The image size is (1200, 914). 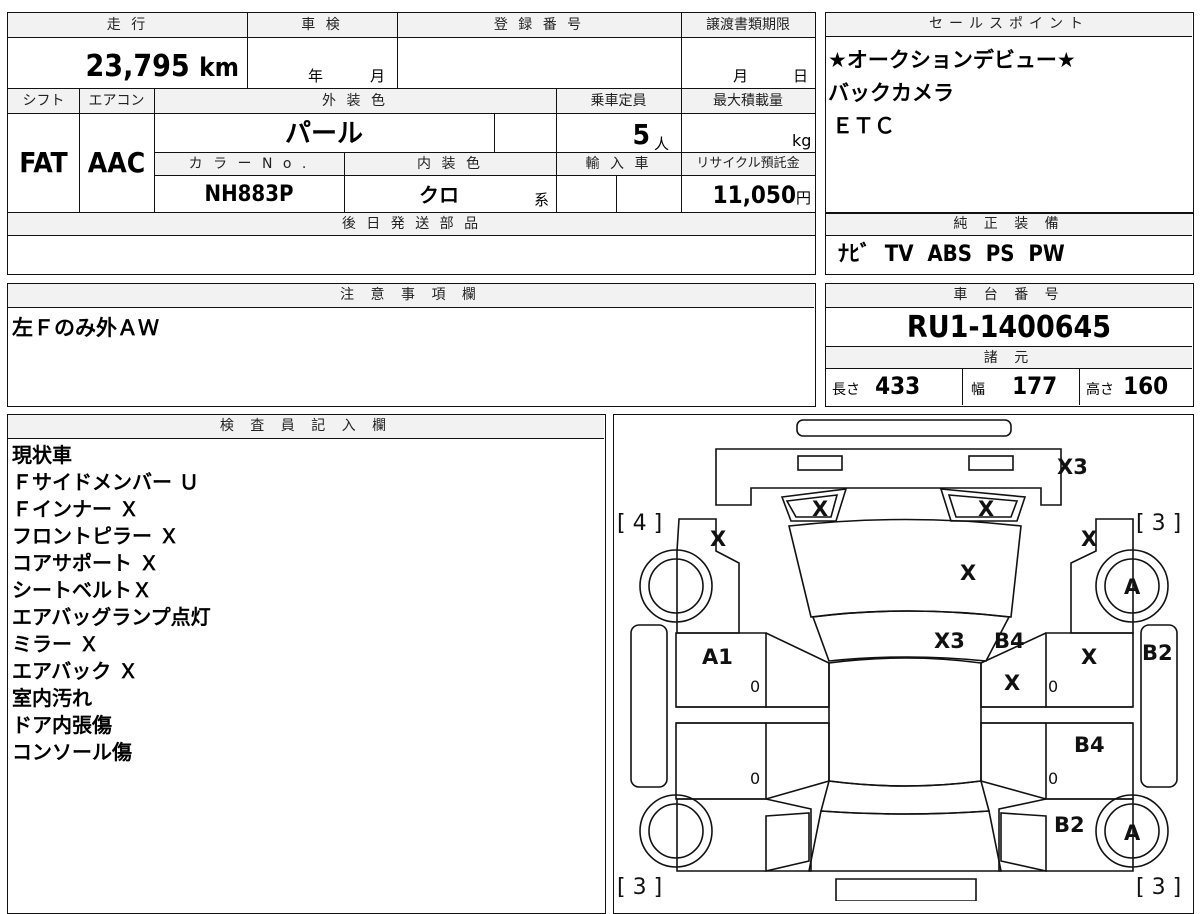 What do you see at coordinates (1132, 833) in the screenshot?
I see `mark-tire-rear-right: A` at bounding box center [1132, 833].